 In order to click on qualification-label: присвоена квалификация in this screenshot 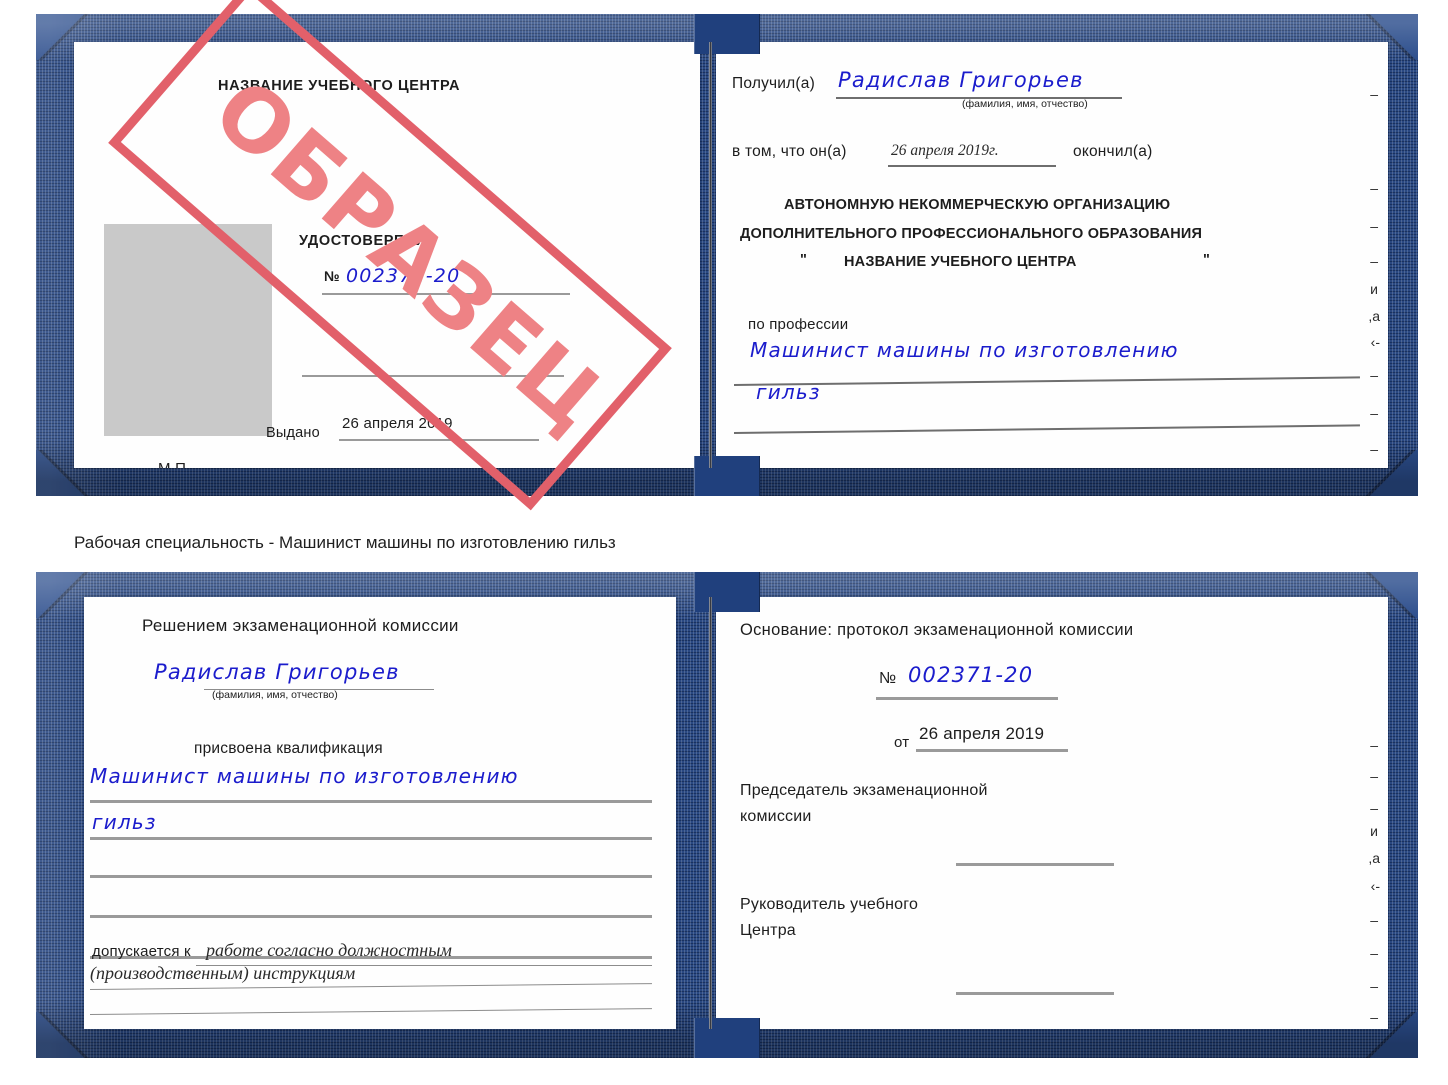, I will do `click(288, 748)`.